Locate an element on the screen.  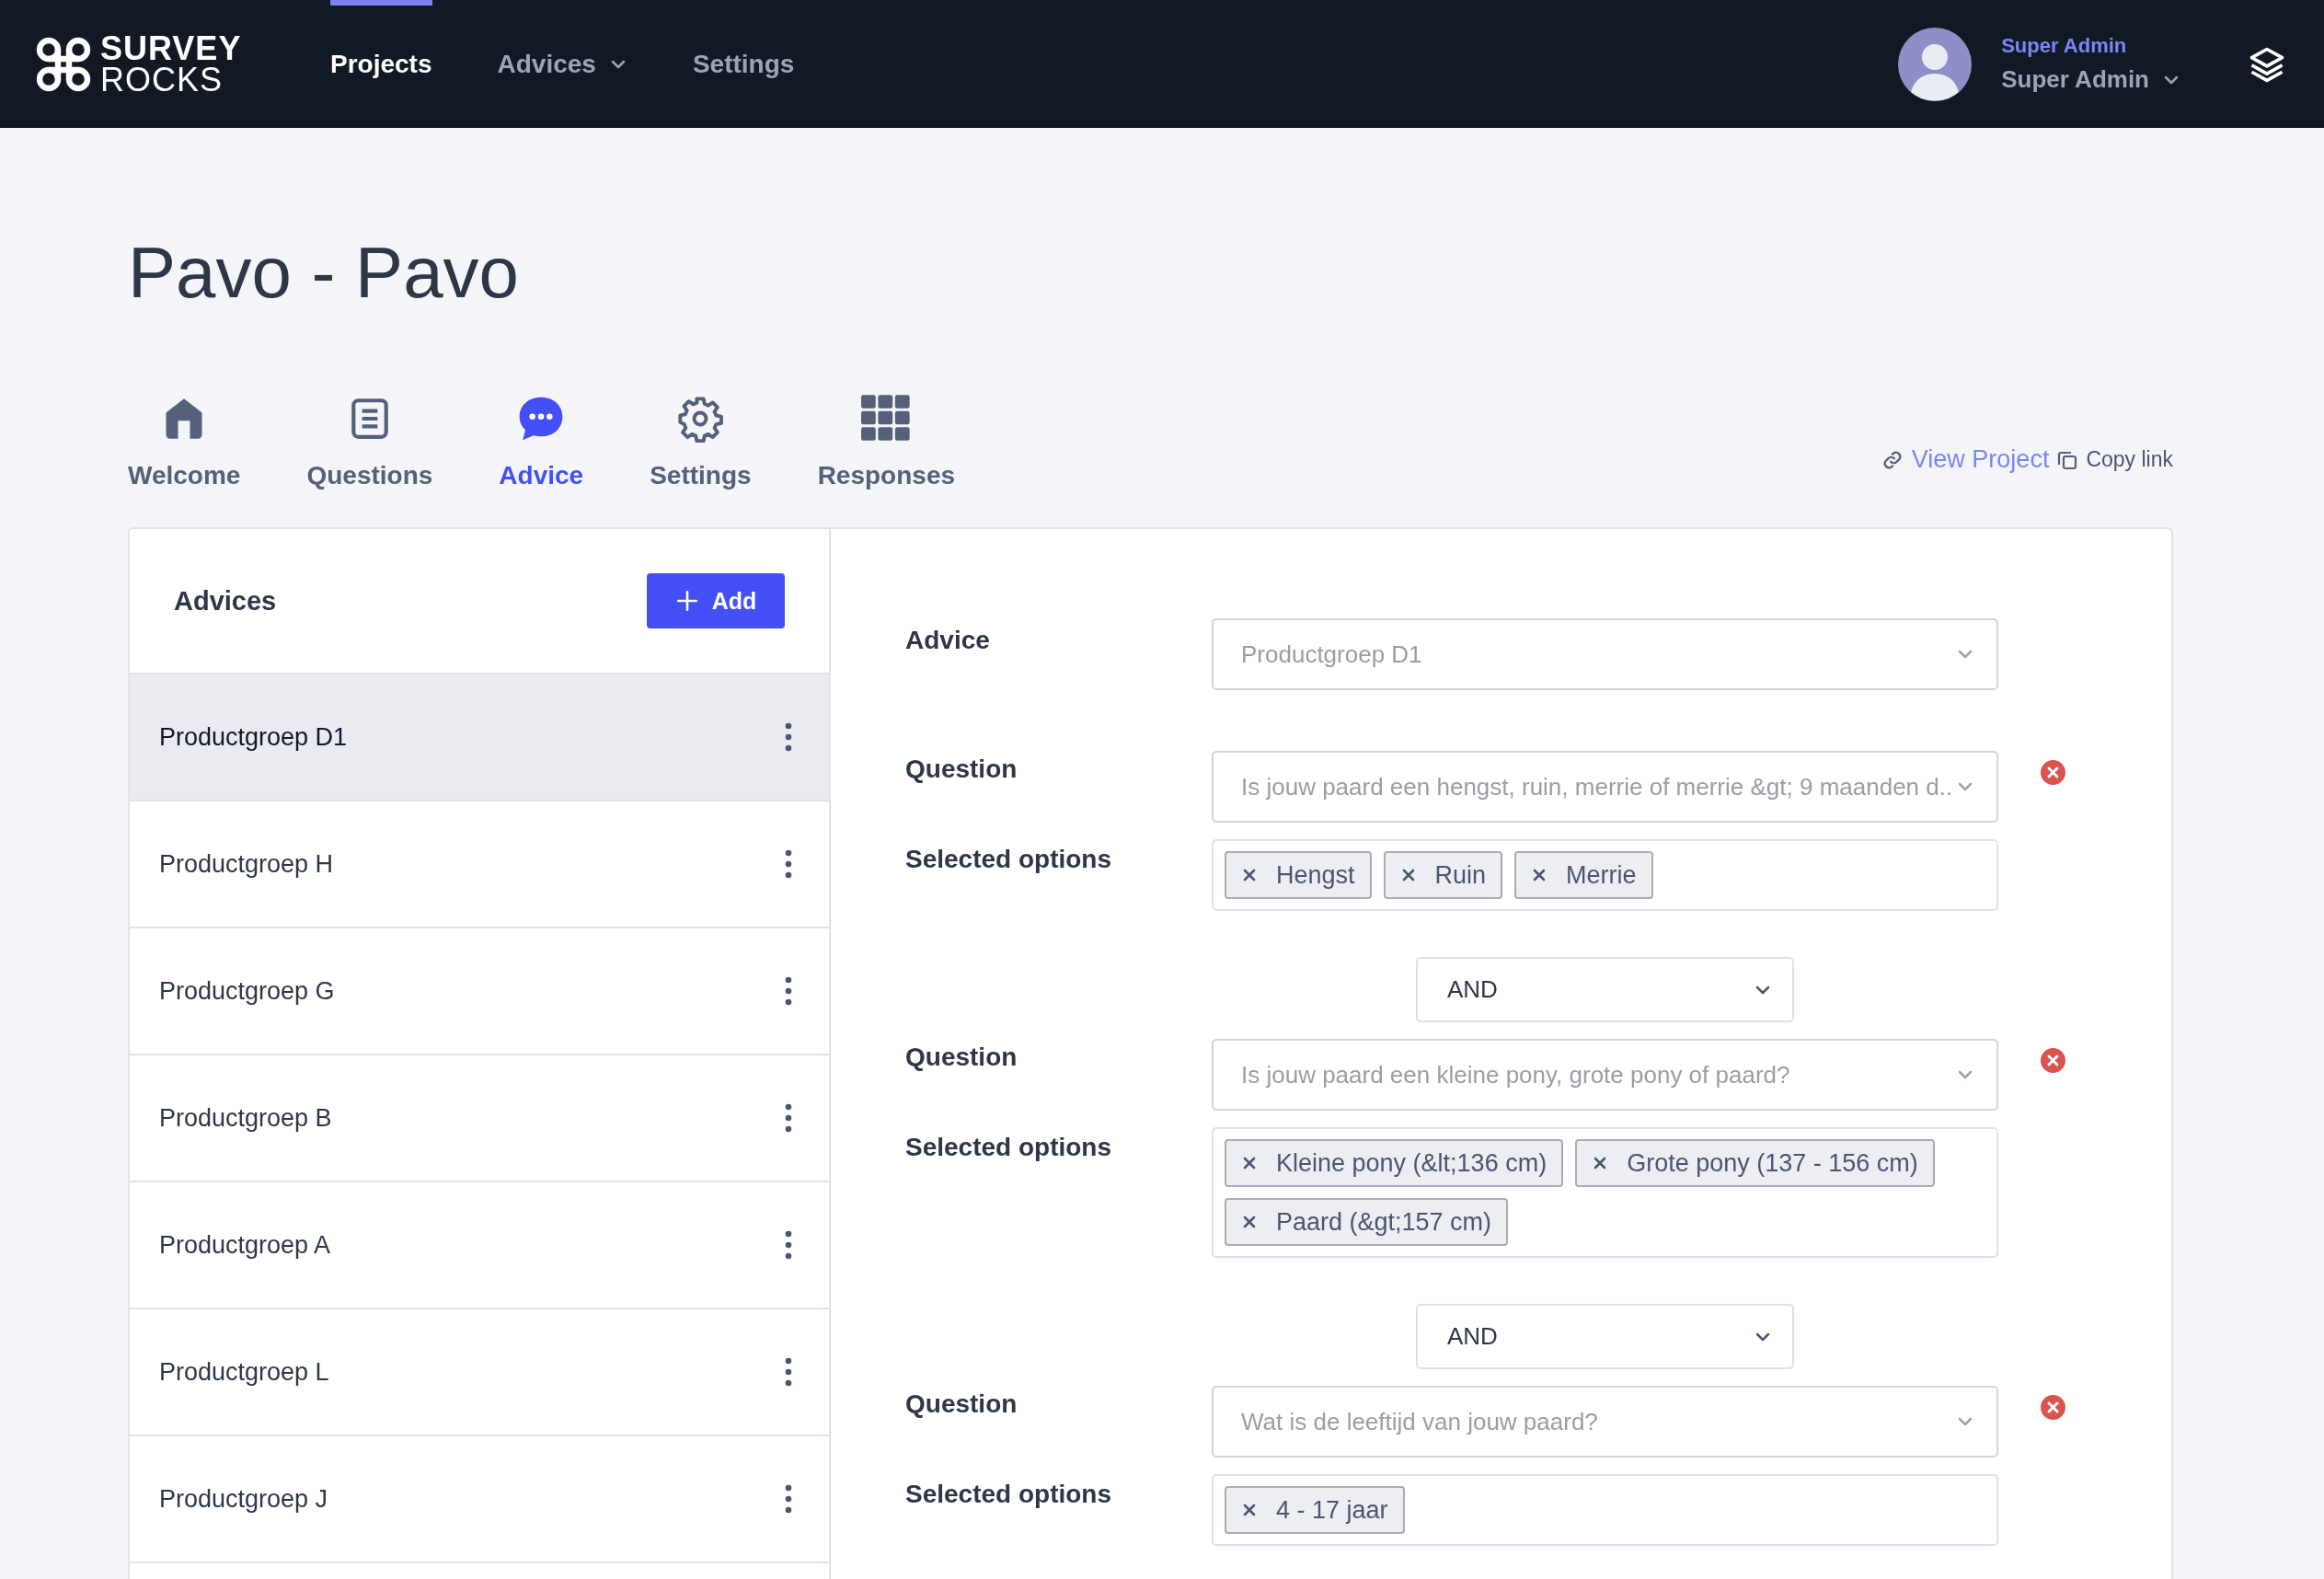
section-tab: Settings is located at coordinates (701, 443).